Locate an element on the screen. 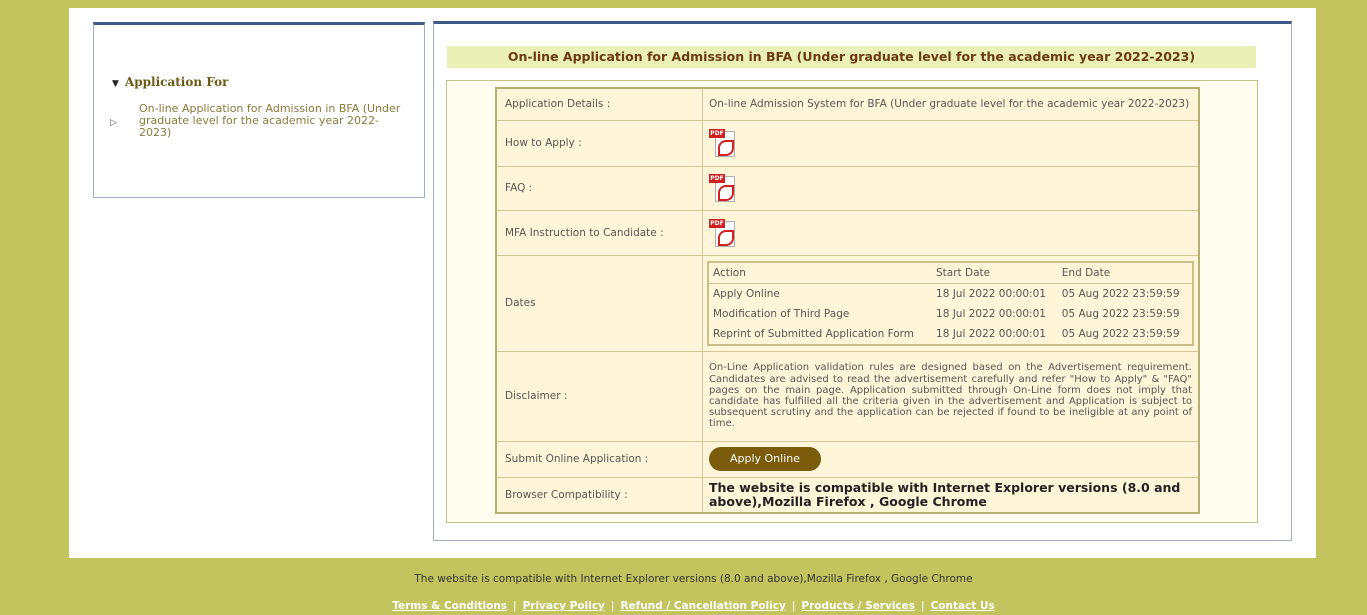  dates-label: Dates is located at coordinates (599, 303).